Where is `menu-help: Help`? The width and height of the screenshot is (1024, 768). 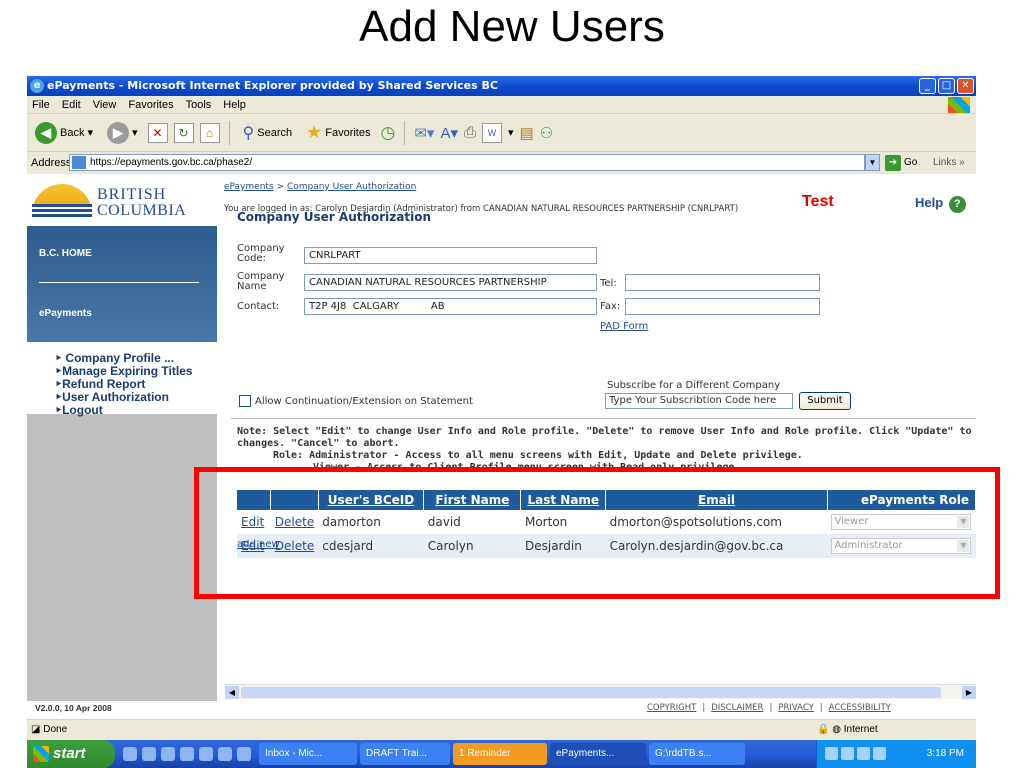
menu-help: Help is located at coordinates (234, 104).